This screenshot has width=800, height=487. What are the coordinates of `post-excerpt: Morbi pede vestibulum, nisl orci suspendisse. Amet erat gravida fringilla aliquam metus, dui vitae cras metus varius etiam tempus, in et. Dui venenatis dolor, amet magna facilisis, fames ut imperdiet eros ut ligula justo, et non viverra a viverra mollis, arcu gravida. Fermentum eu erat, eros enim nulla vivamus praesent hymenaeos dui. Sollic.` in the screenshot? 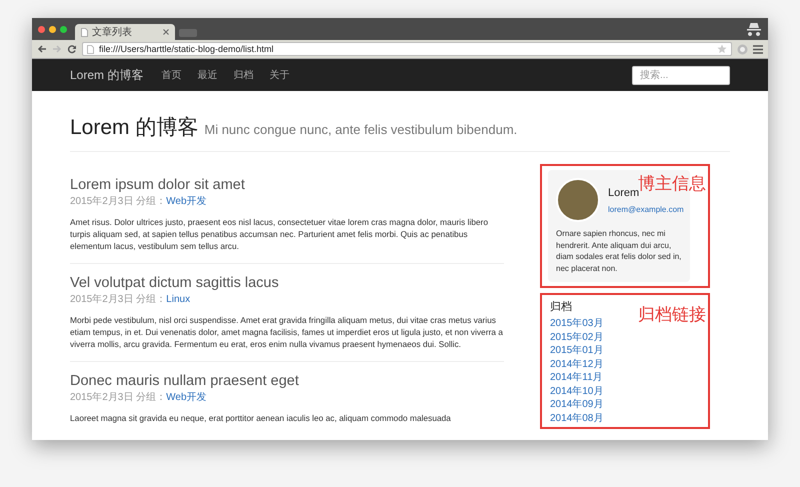 It's located at (287, 332).